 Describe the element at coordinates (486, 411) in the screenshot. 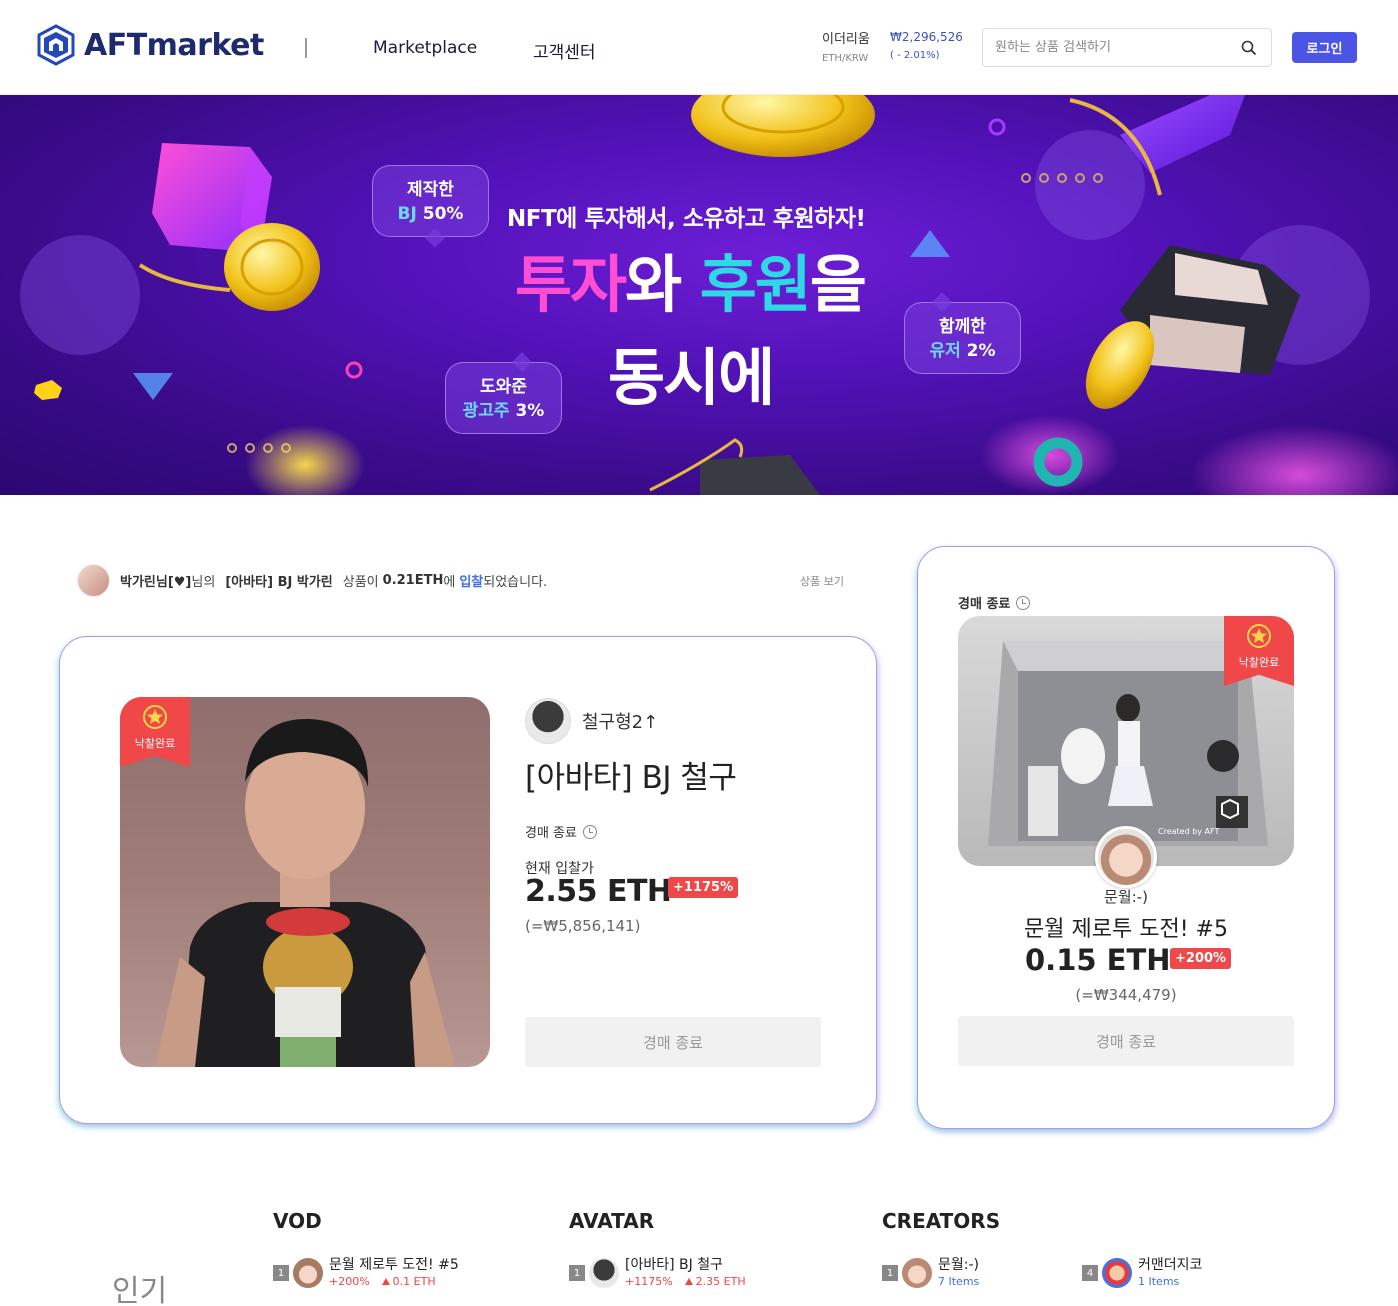

I see `bubble-advertiser-highlight: 광고주` at that location.